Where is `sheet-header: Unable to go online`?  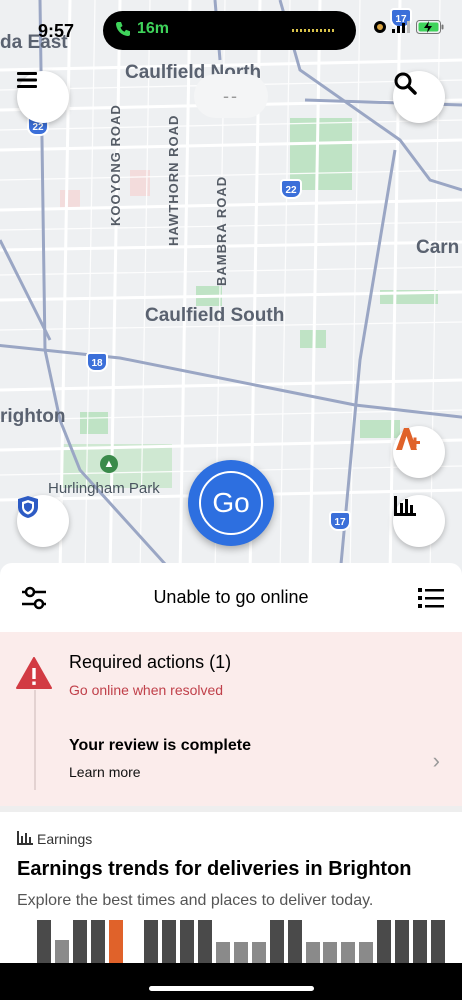 sheet-header: Unable to go online is located at coordinates (231, 597).